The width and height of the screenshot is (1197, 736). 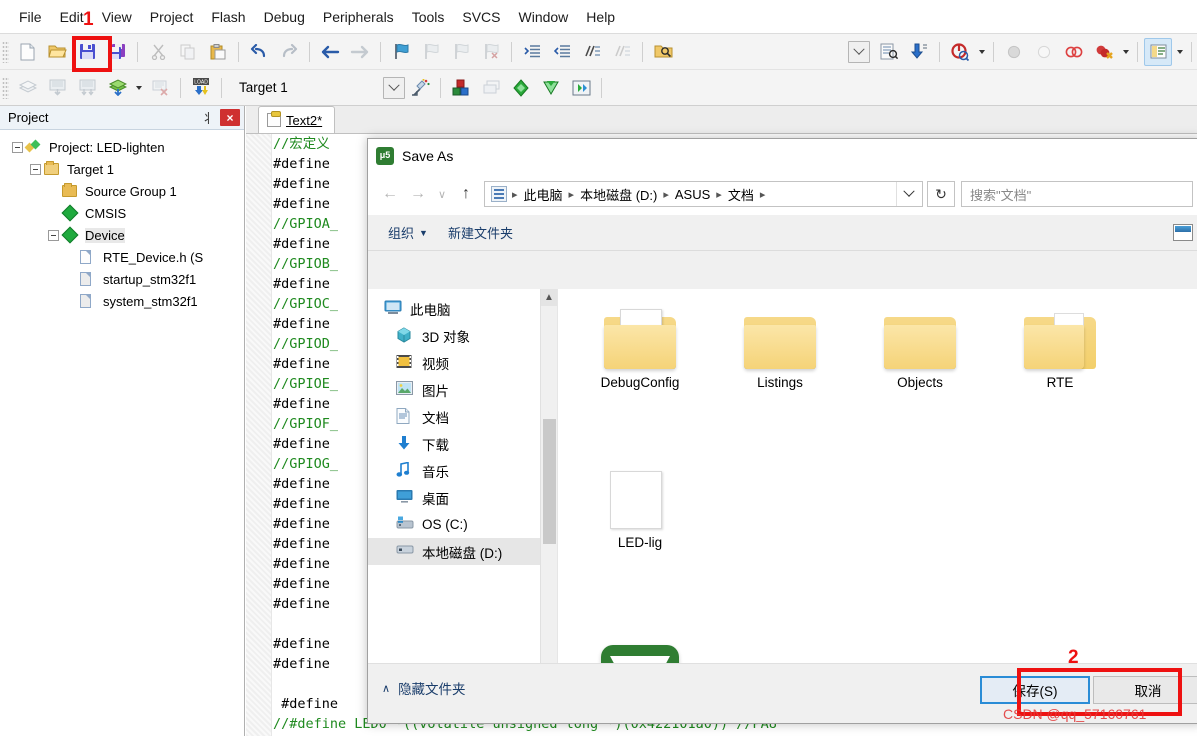 What do you see at coordinates (1145, 690) in the screenshot?
I see `dialog-cancel-button: 取消` at bounding box center [1145, 690].